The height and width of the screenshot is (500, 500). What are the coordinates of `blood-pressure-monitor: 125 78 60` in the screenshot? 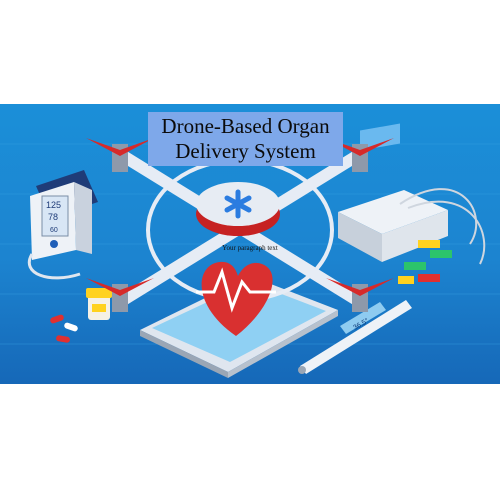 It's located at (63, 225).